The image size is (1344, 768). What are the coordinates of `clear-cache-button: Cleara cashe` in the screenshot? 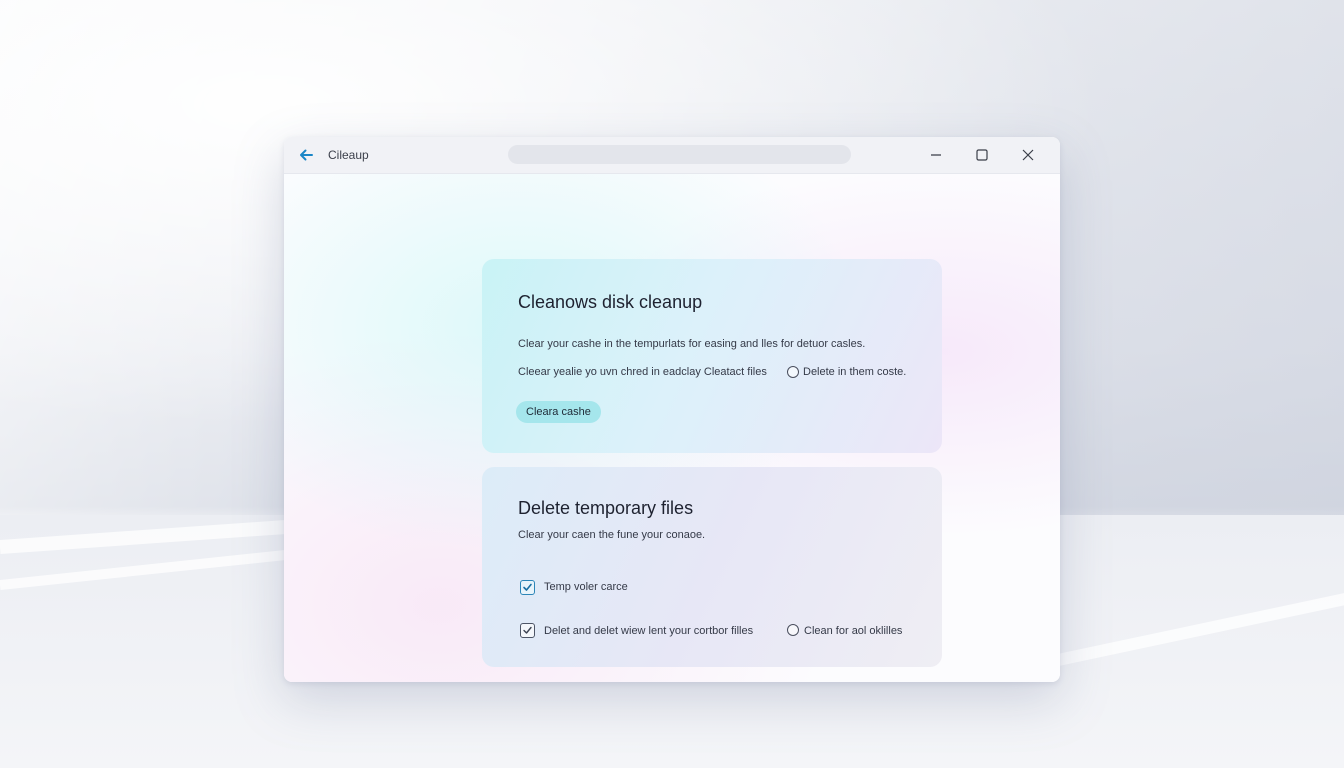 It's located at (558, 412).